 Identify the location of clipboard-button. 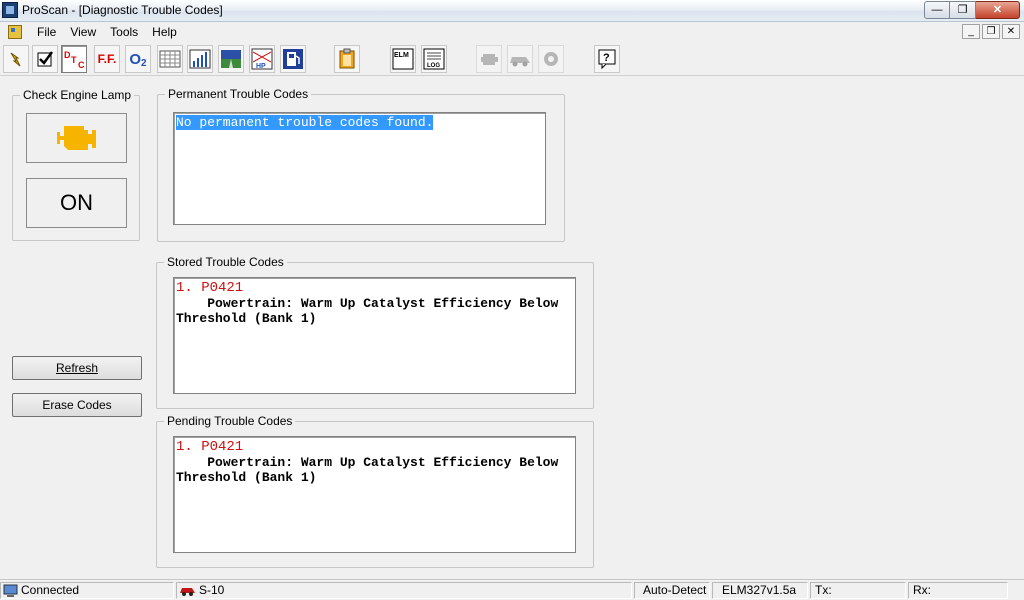
(347, 59).